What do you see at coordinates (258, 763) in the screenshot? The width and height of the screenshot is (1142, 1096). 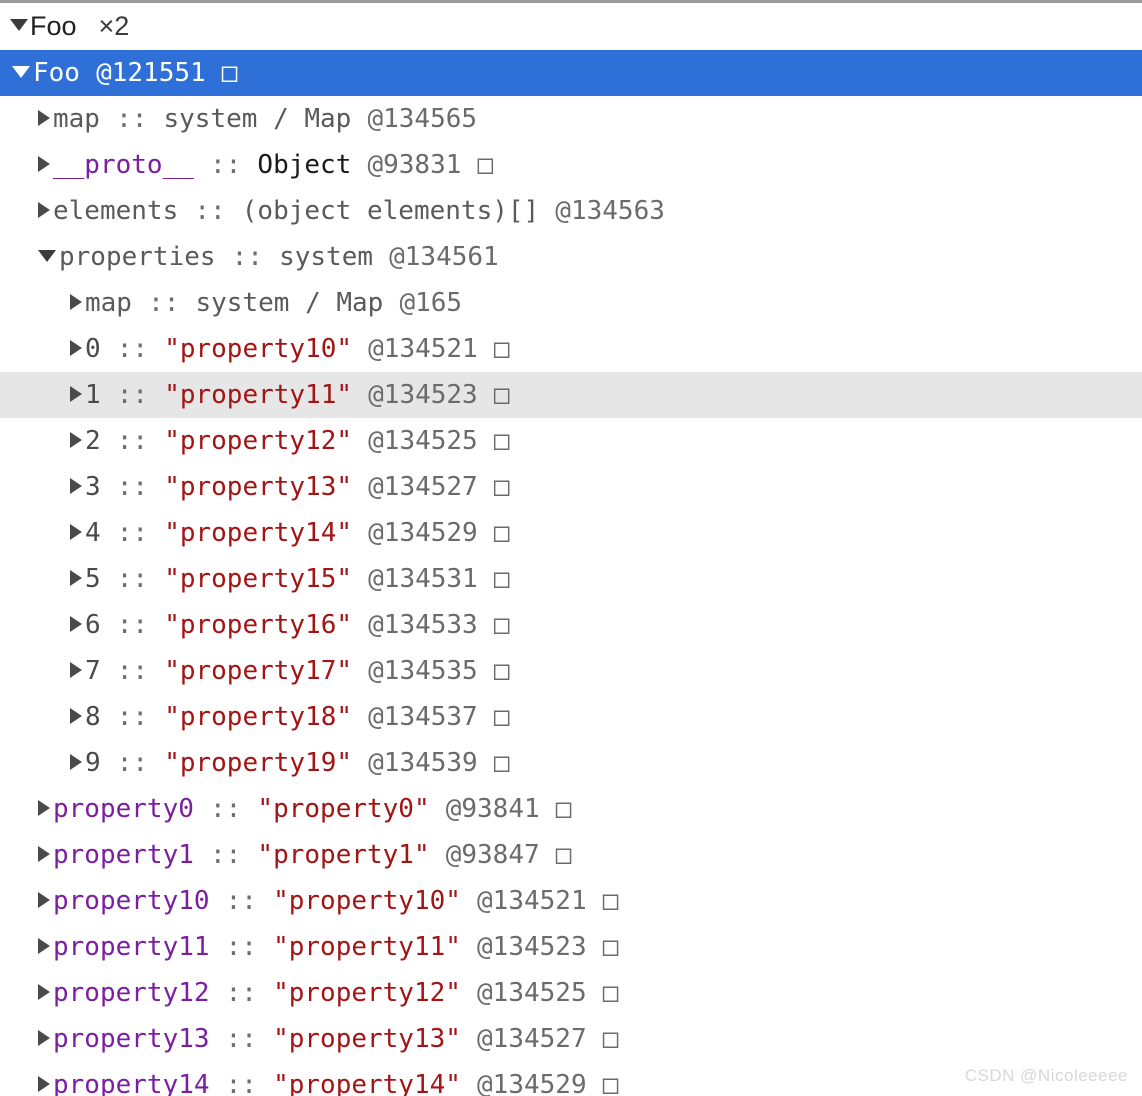 I see `tree-row-string-value: "property19"` at bounding box center [258, 763].